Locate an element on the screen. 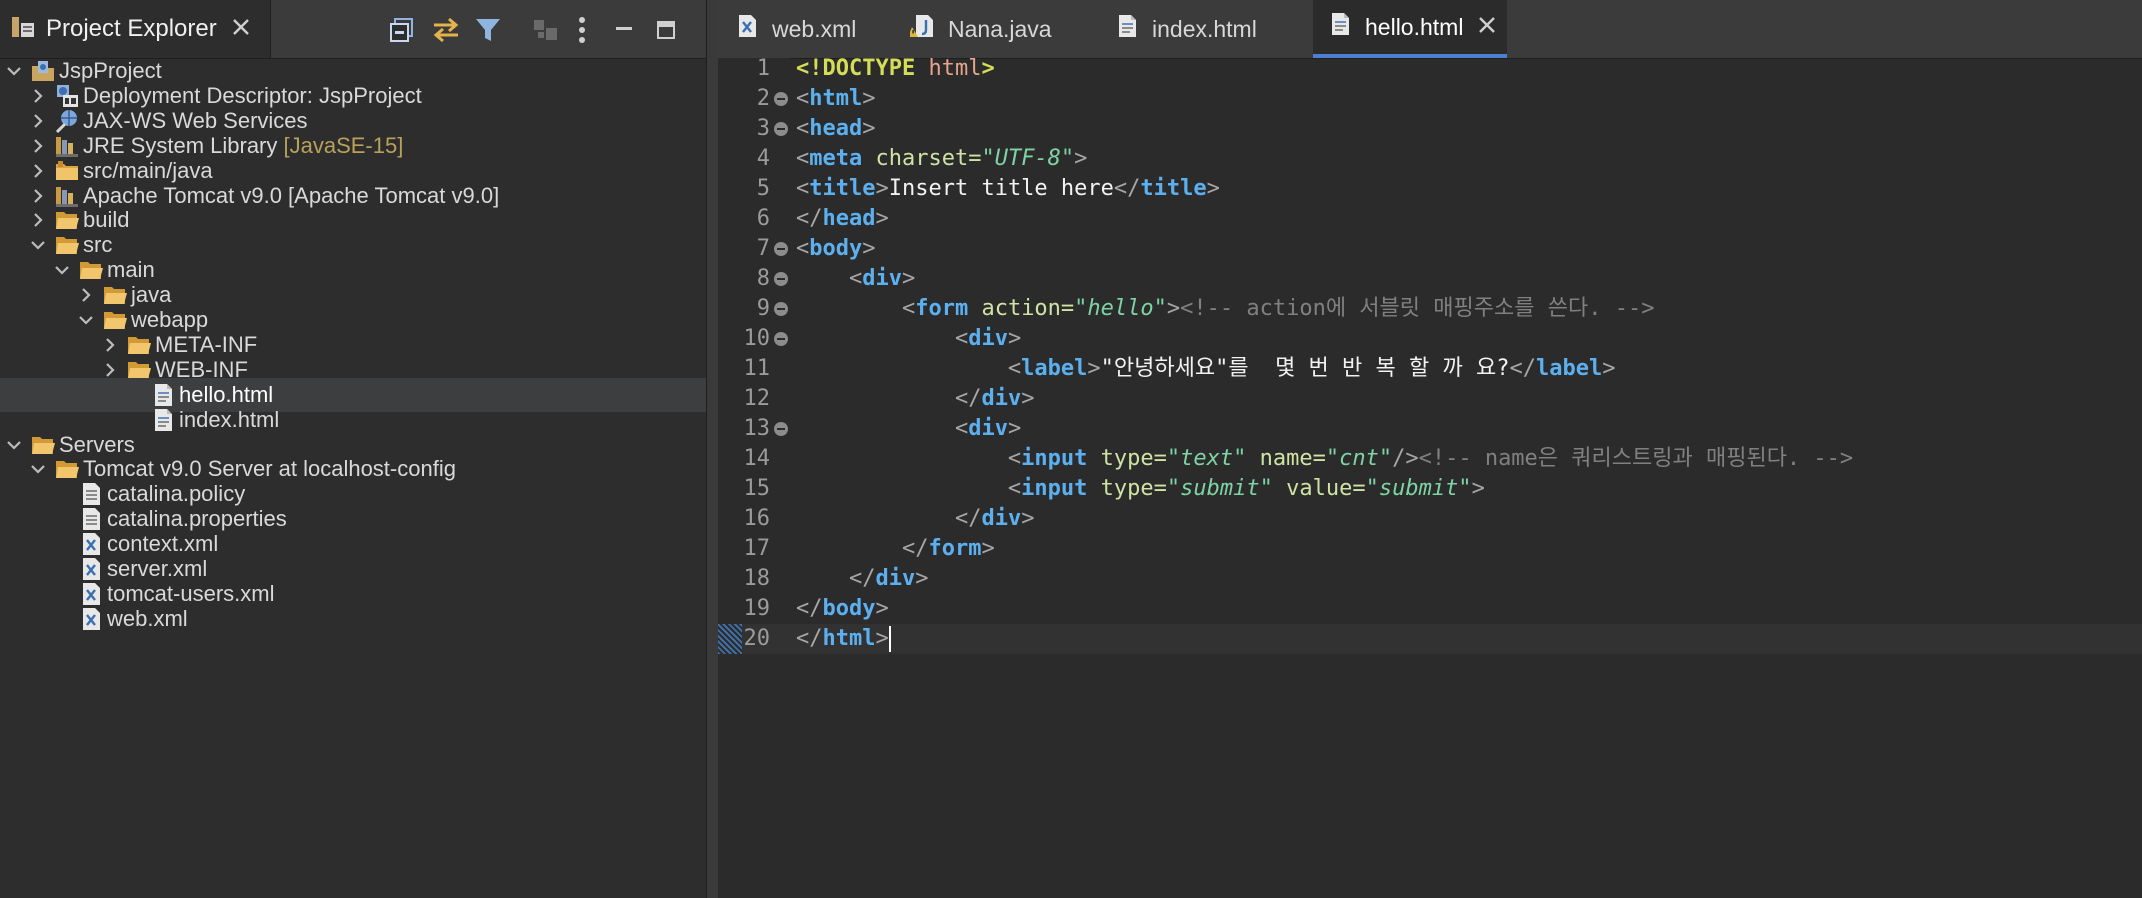  code-line: 5 <title>Insert title here</title> is located at coordinates (1430, 189).